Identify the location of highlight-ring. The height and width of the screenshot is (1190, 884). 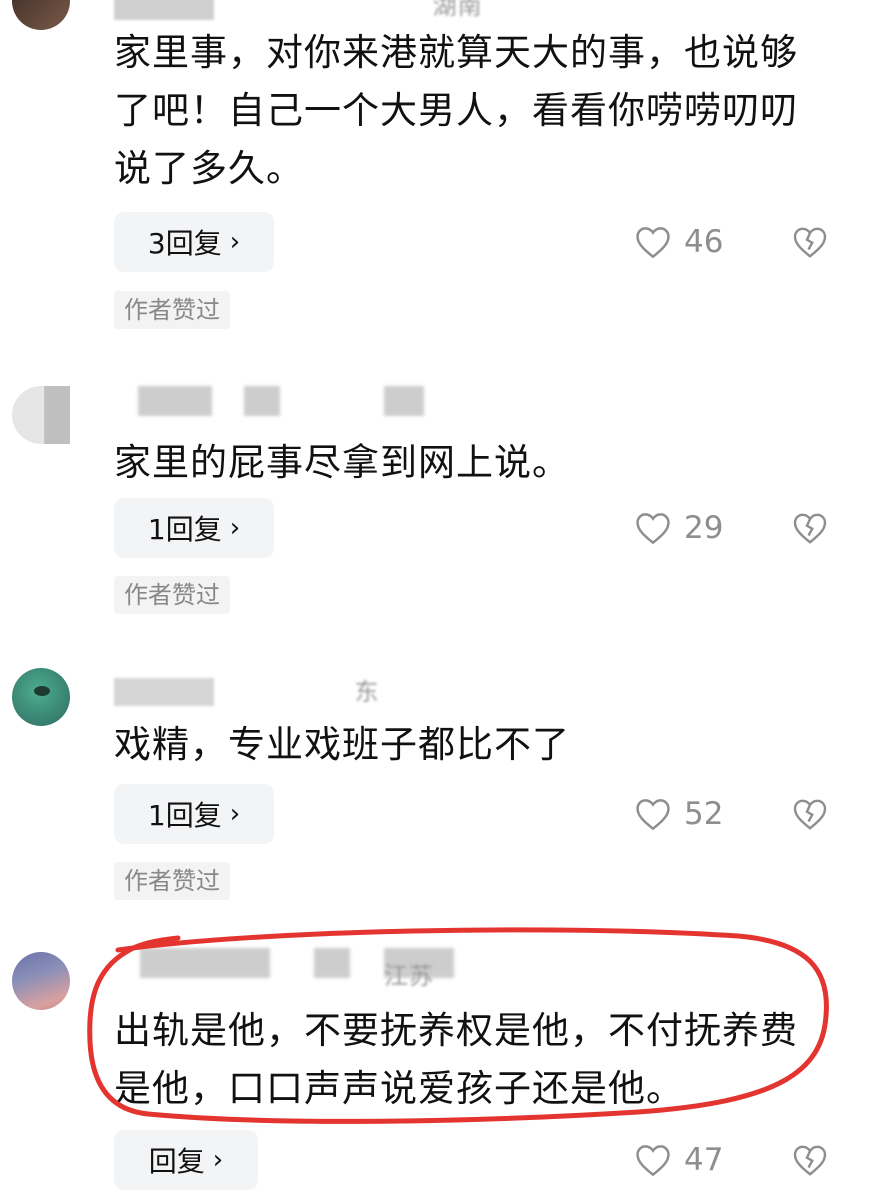
(458, 1025).